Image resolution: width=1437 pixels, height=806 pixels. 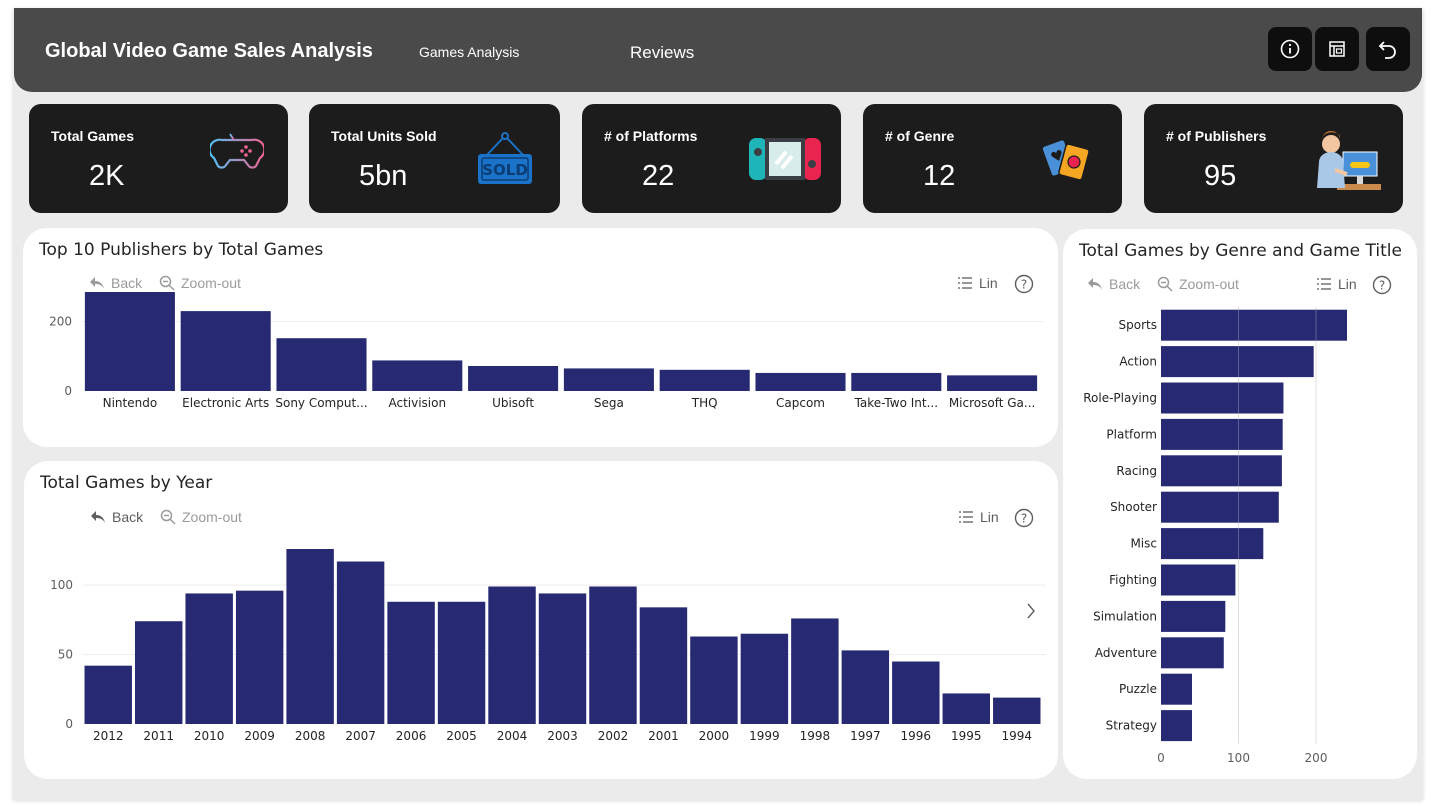 I want to click on report-button, so click(x=1337, y=49).